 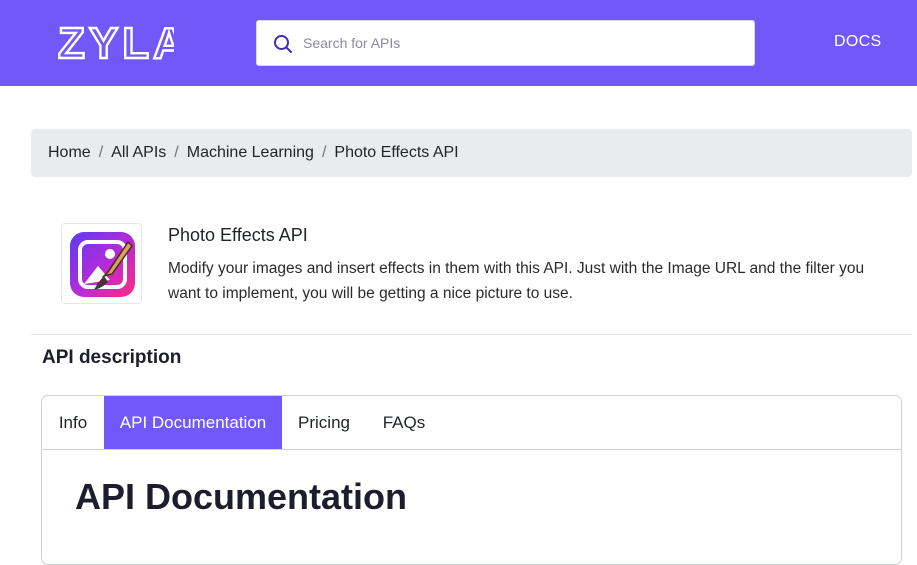 What do you see at coordinates (471, 423) in the screenshot?
I see `tab-bar: Info API Documentation Pricing FAQs` at bounding box center [471, 423].